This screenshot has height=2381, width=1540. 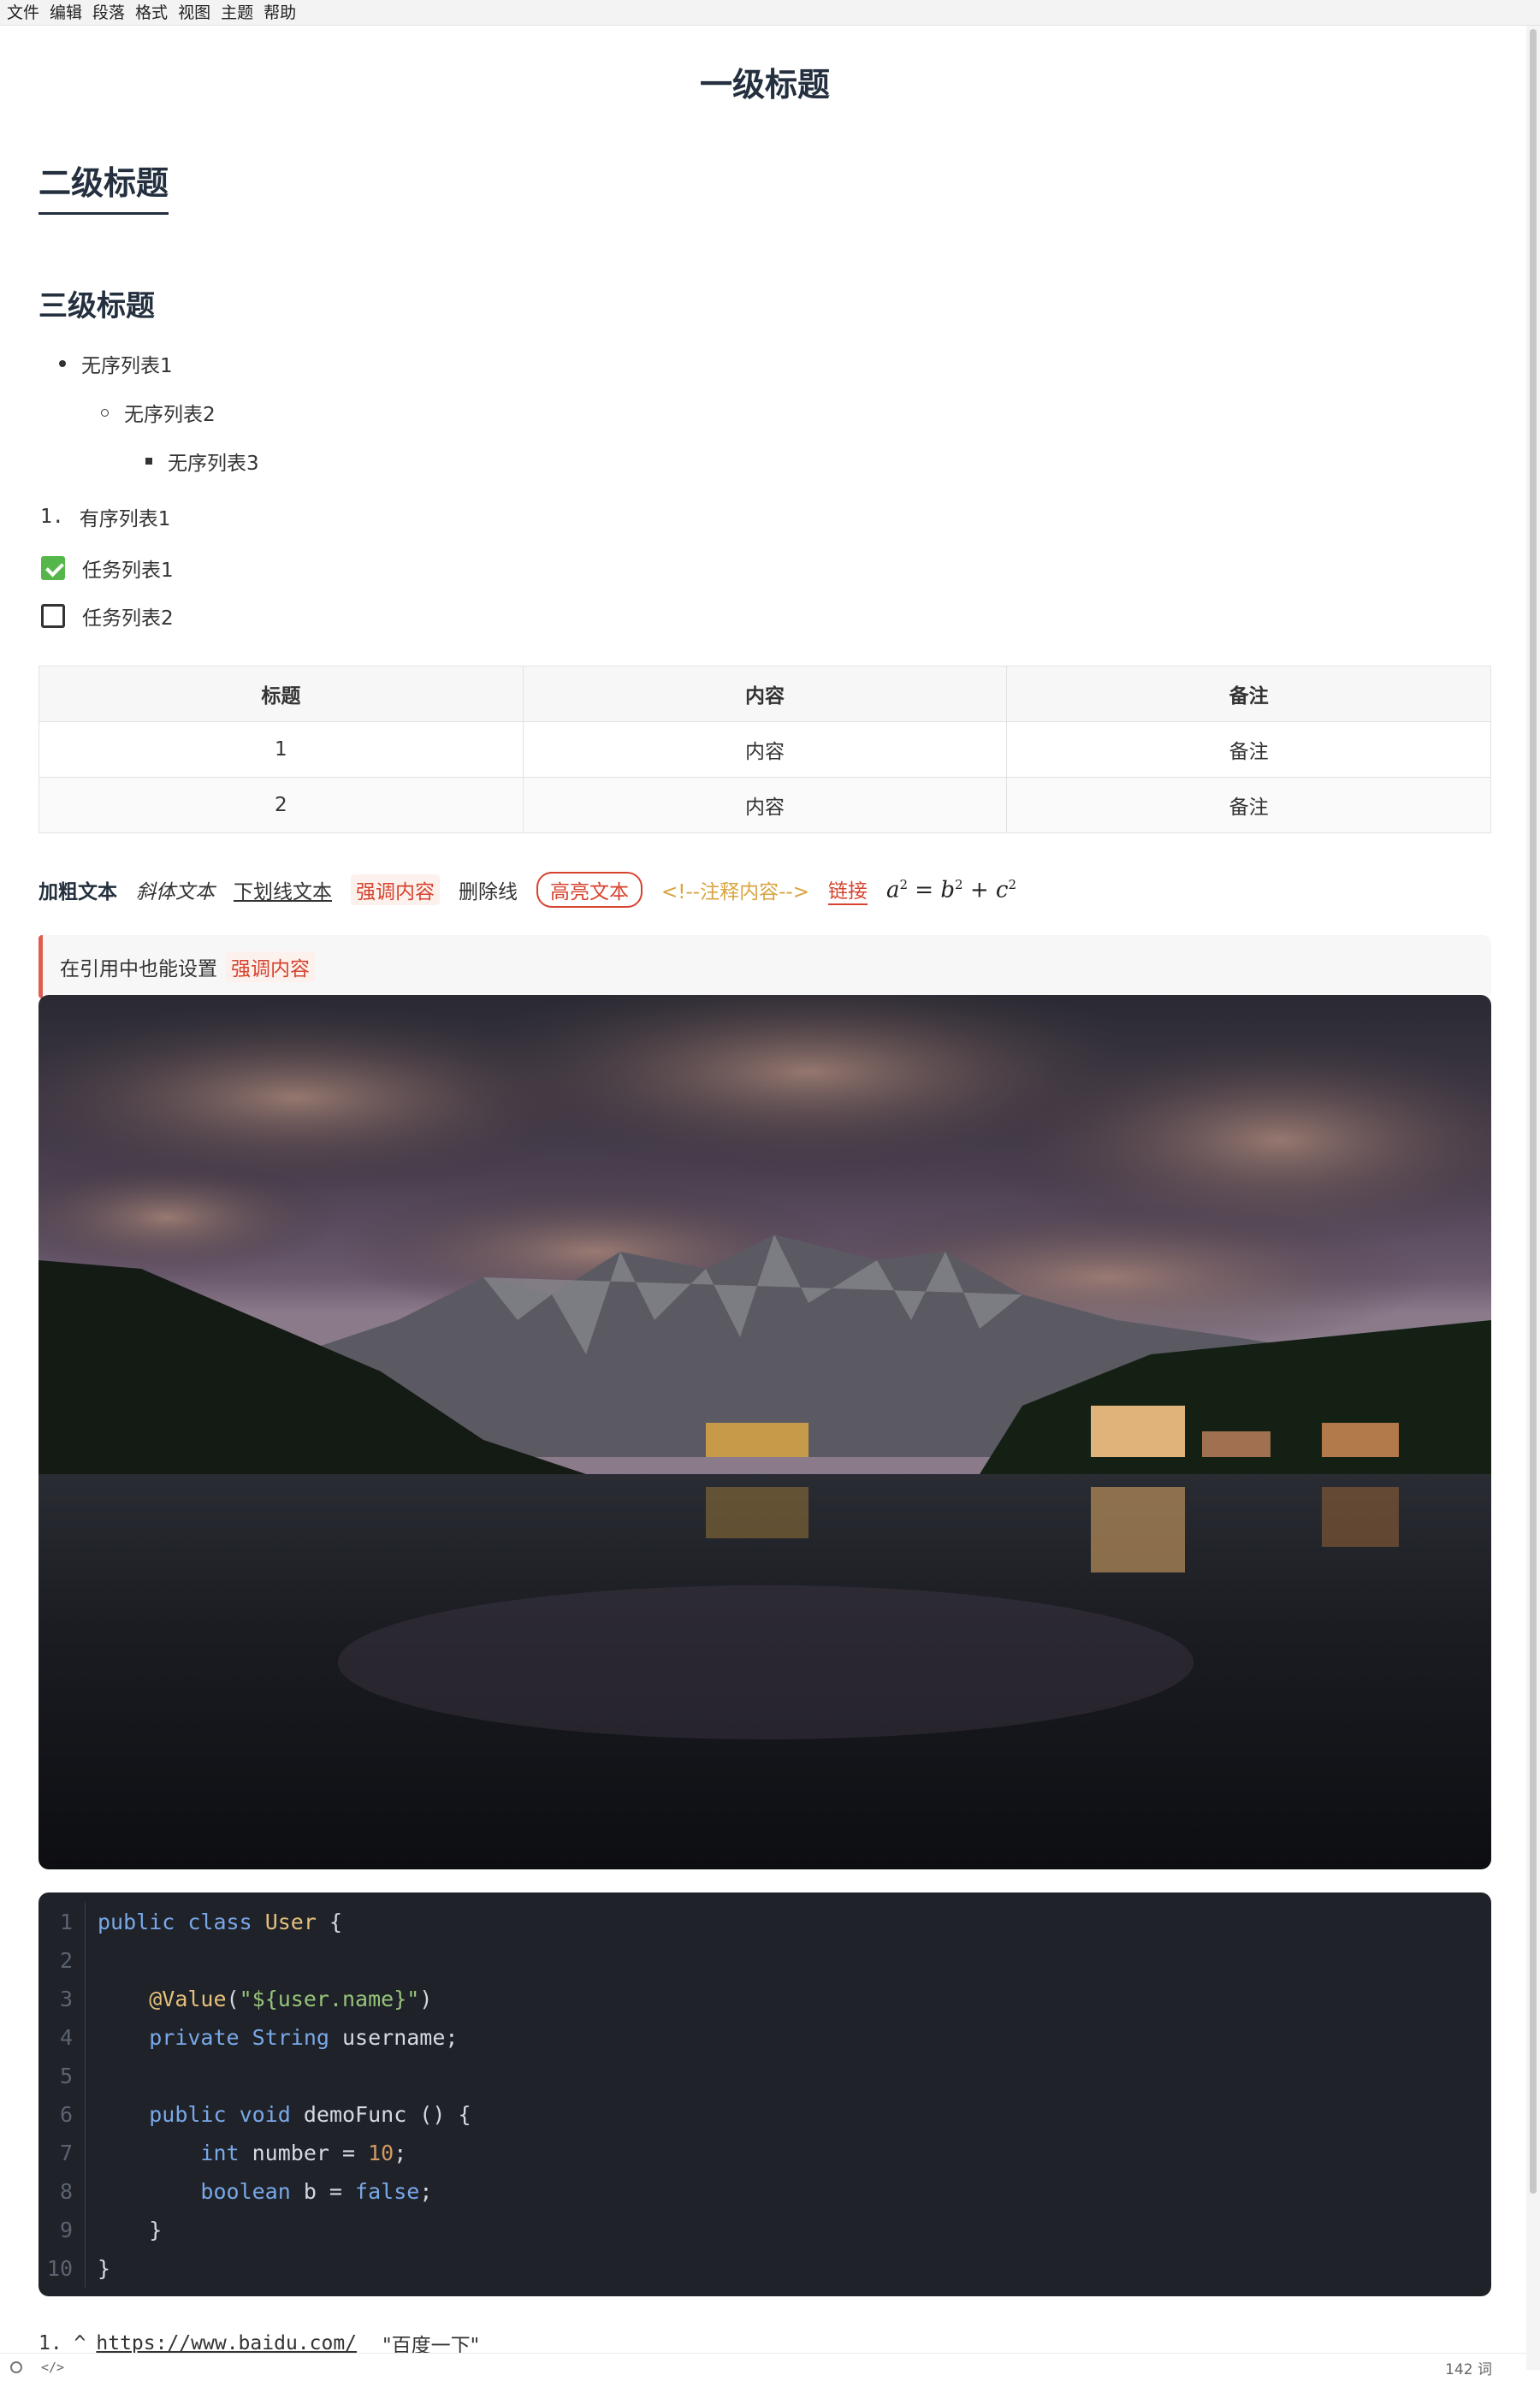 I want to click on task-text: 任务列表2, so click(x=128, y=618).